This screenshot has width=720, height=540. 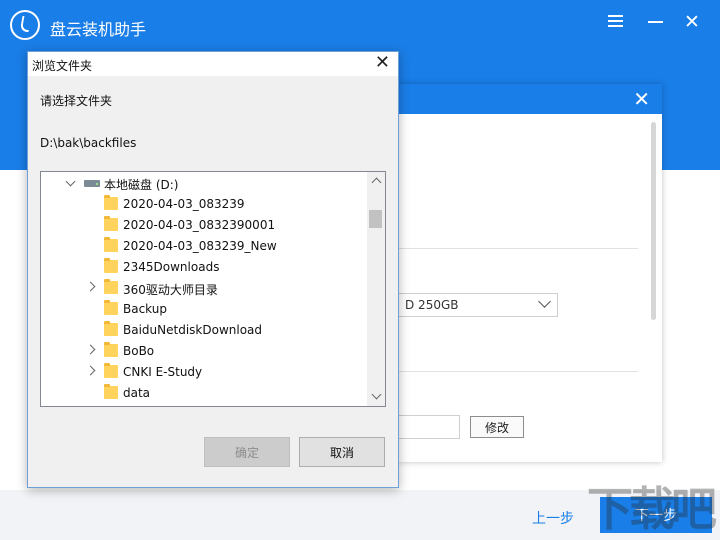 What do you see at coordinates (25, 25) in the screenshot?
I see `app-logo-icon` at bounding box center [25, 25].